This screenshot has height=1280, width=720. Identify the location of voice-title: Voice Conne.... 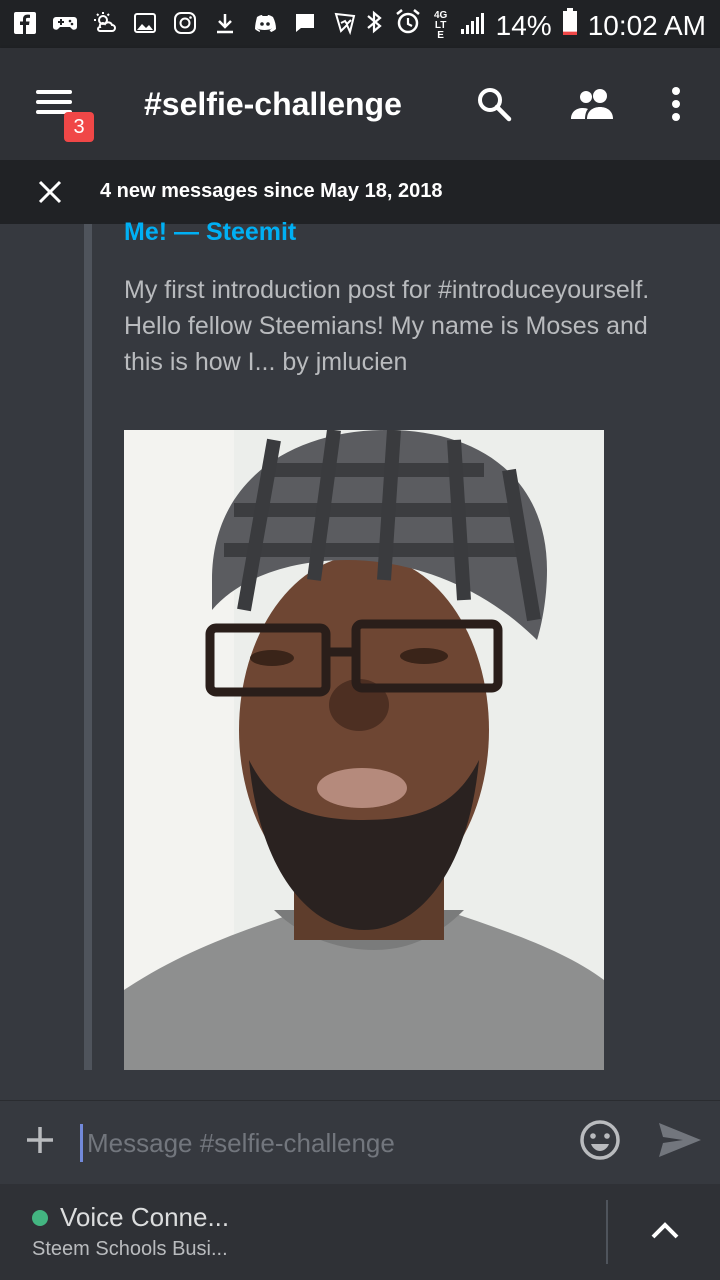
(145, 1217).